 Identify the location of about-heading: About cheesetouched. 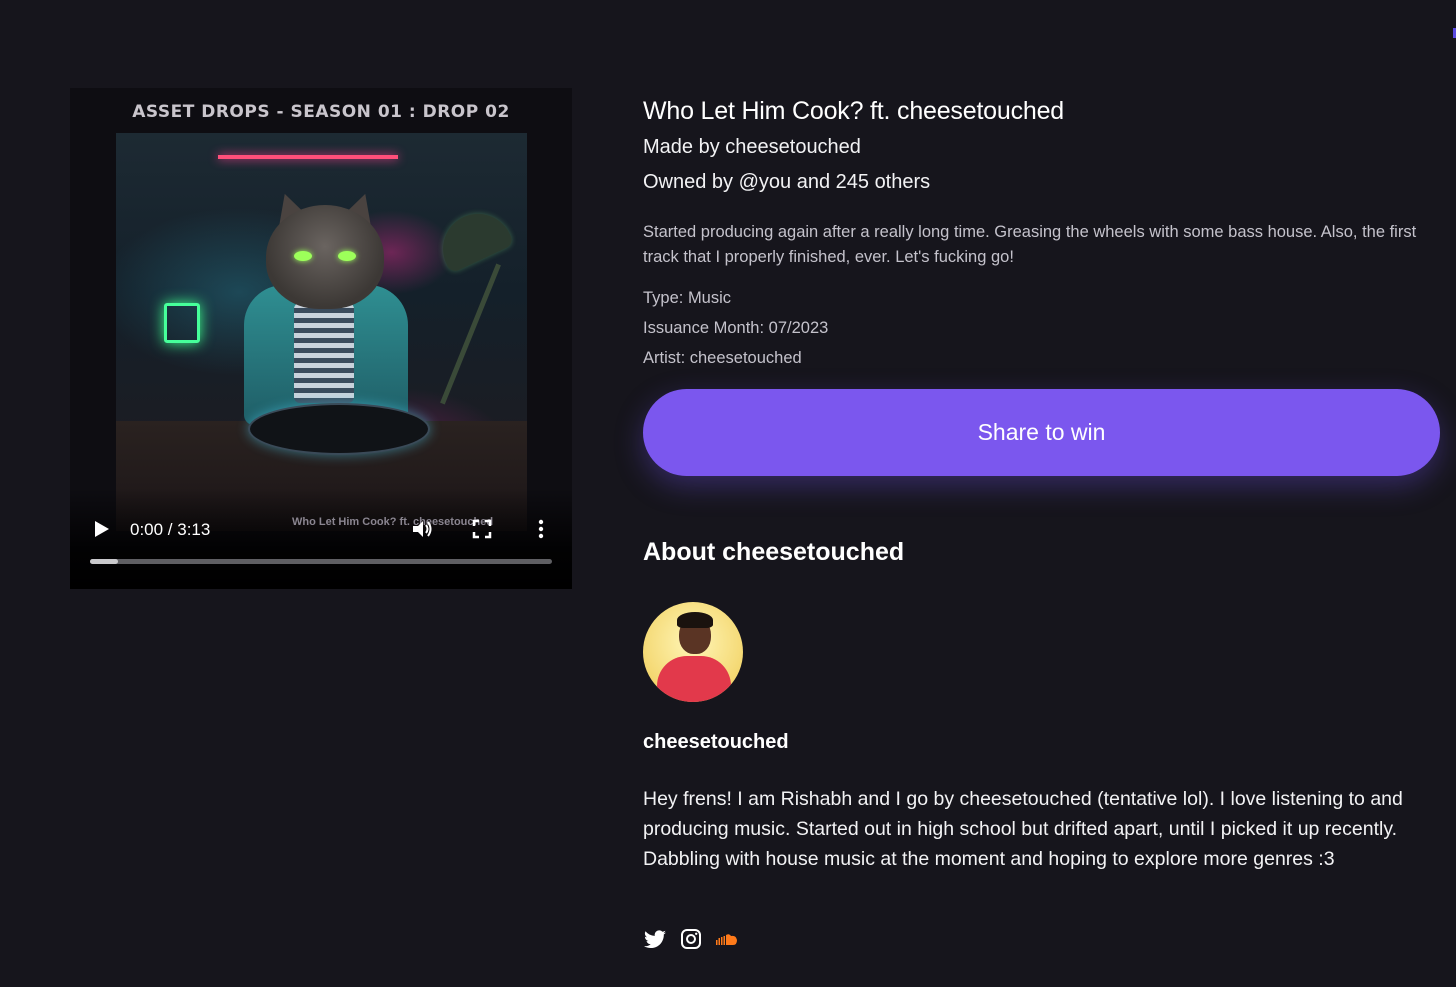
(774, 552).